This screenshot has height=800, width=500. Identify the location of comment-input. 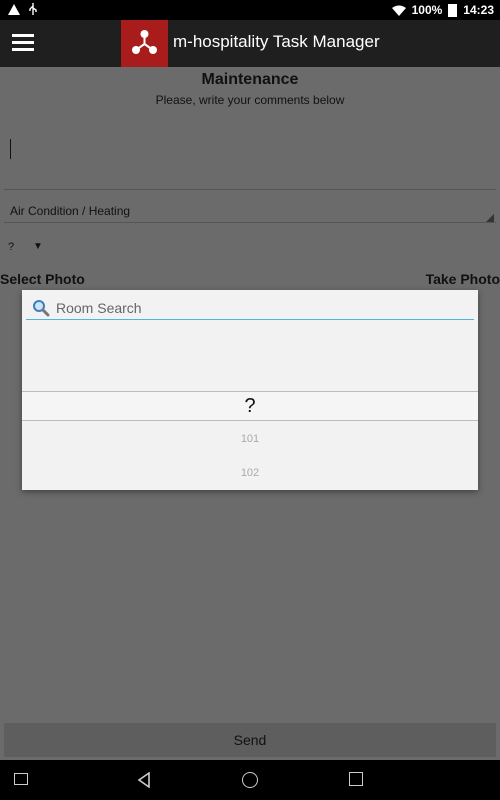
(250, 154).